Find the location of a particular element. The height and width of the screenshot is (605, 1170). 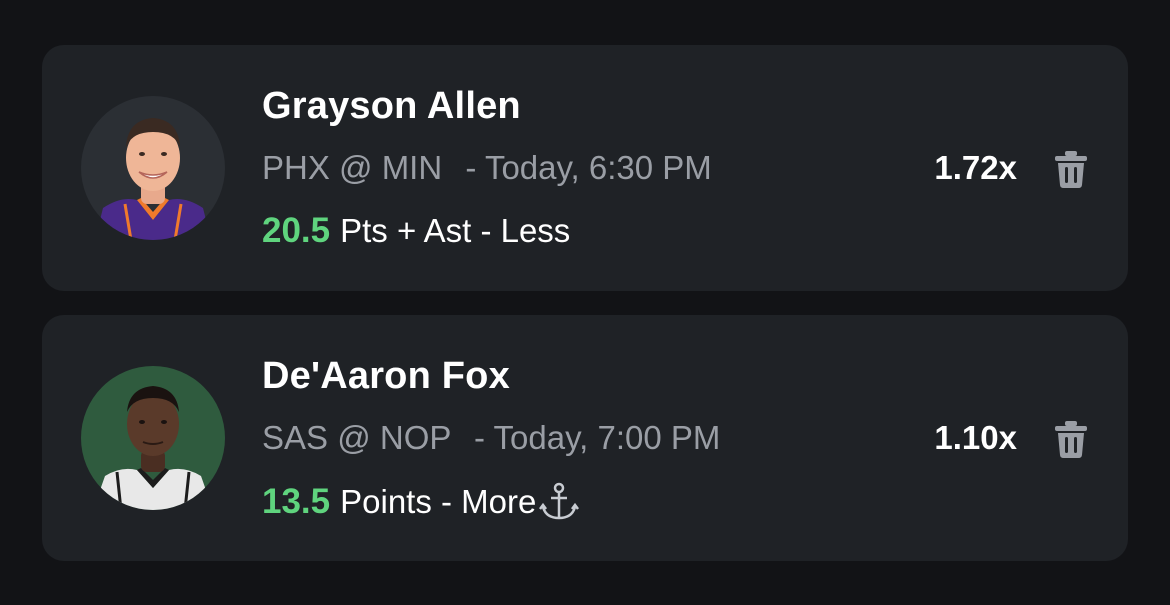

projection-line: 13.5 Points - More is located at coordinates (421, 502).